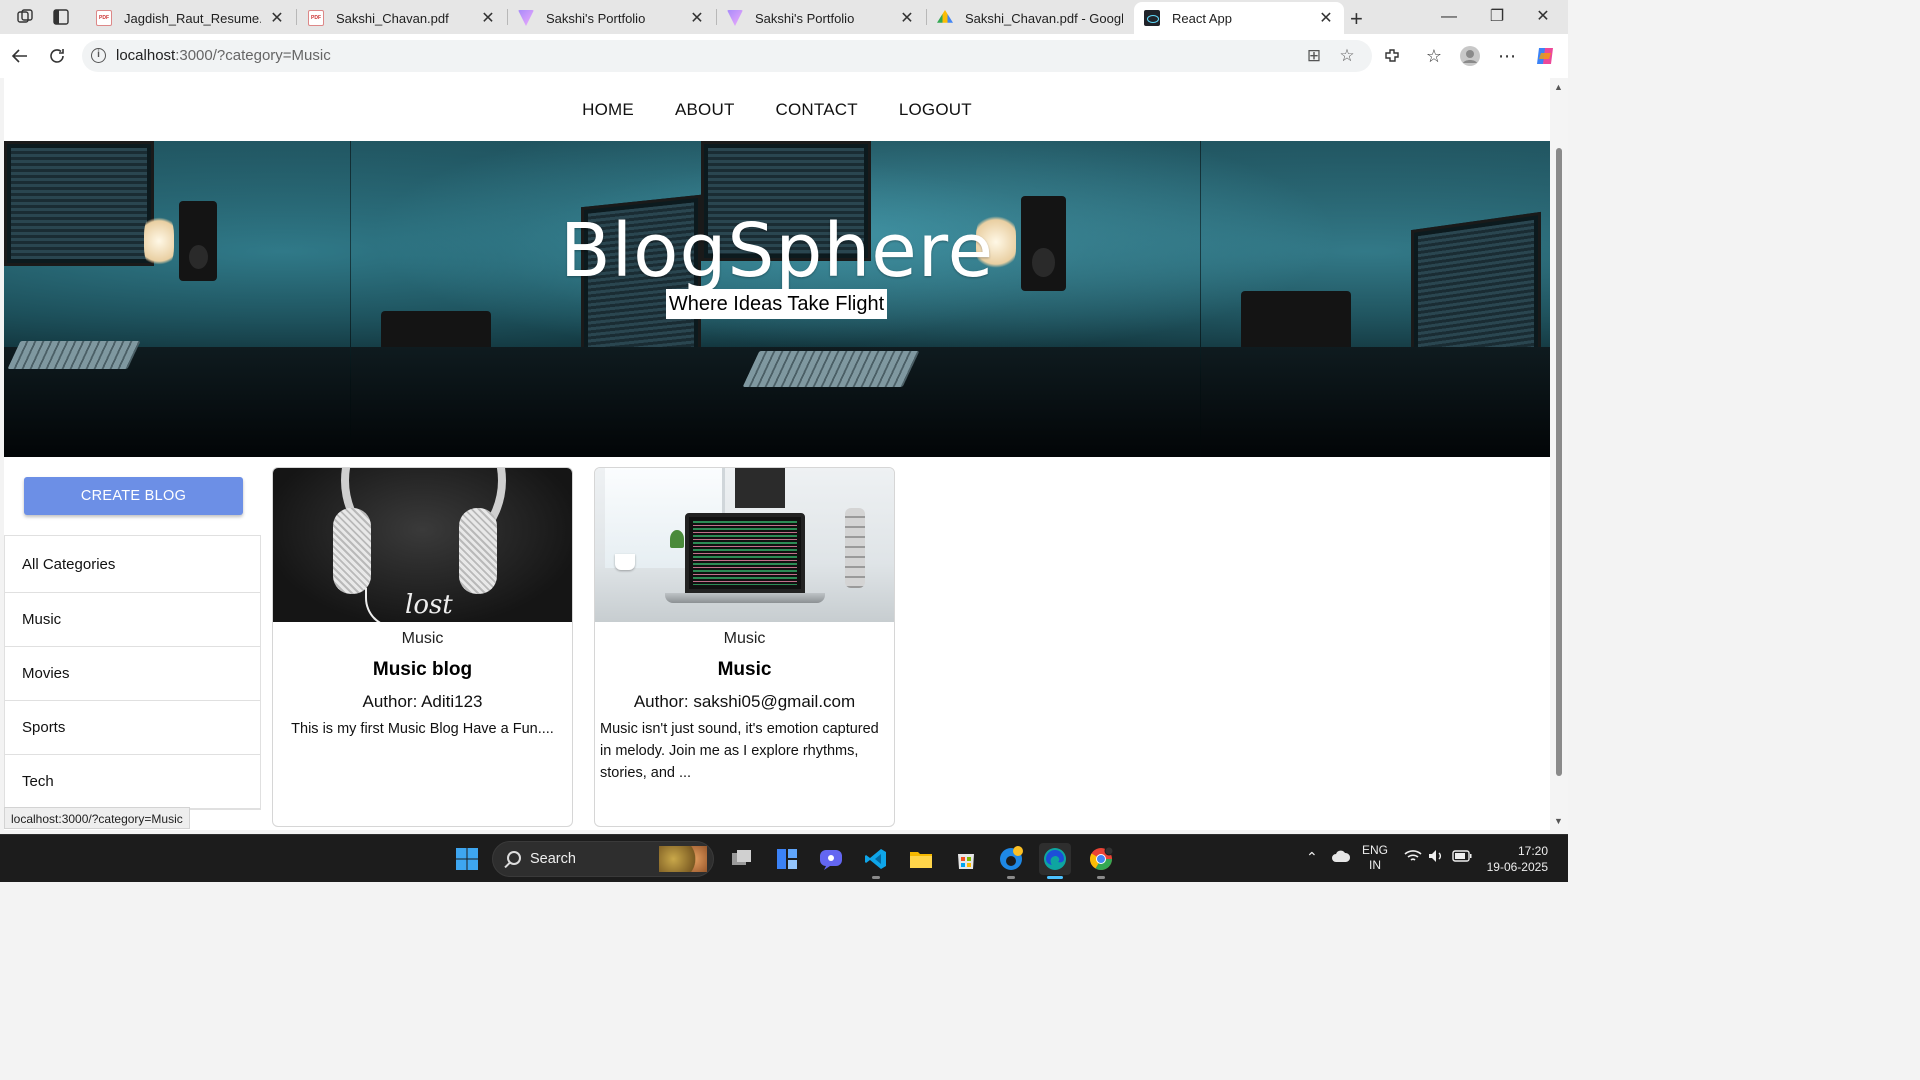 The width and height of the screenshot is (1920, 1080). I want to click on close-window-button: ✕, so click(1543, 17).